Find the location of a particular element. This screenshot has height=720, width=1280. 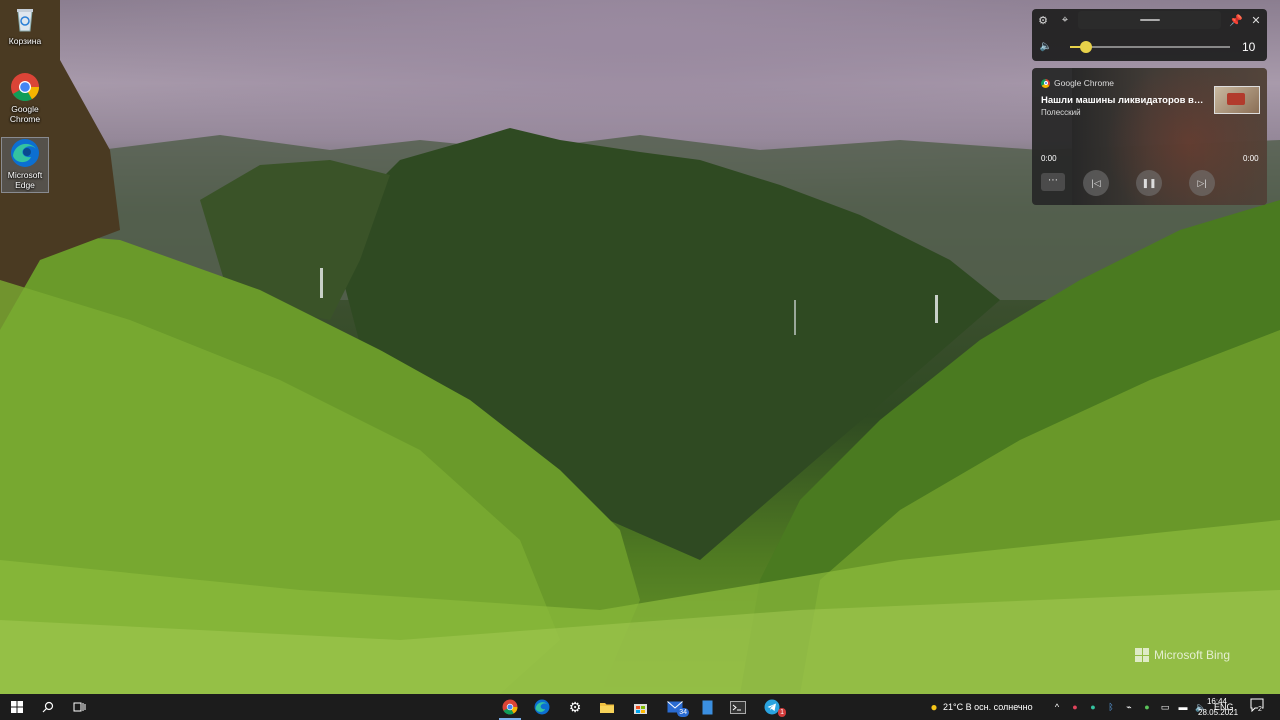

desktop-icon-label: Microsoft Edge is located at coordinates (25, 180).